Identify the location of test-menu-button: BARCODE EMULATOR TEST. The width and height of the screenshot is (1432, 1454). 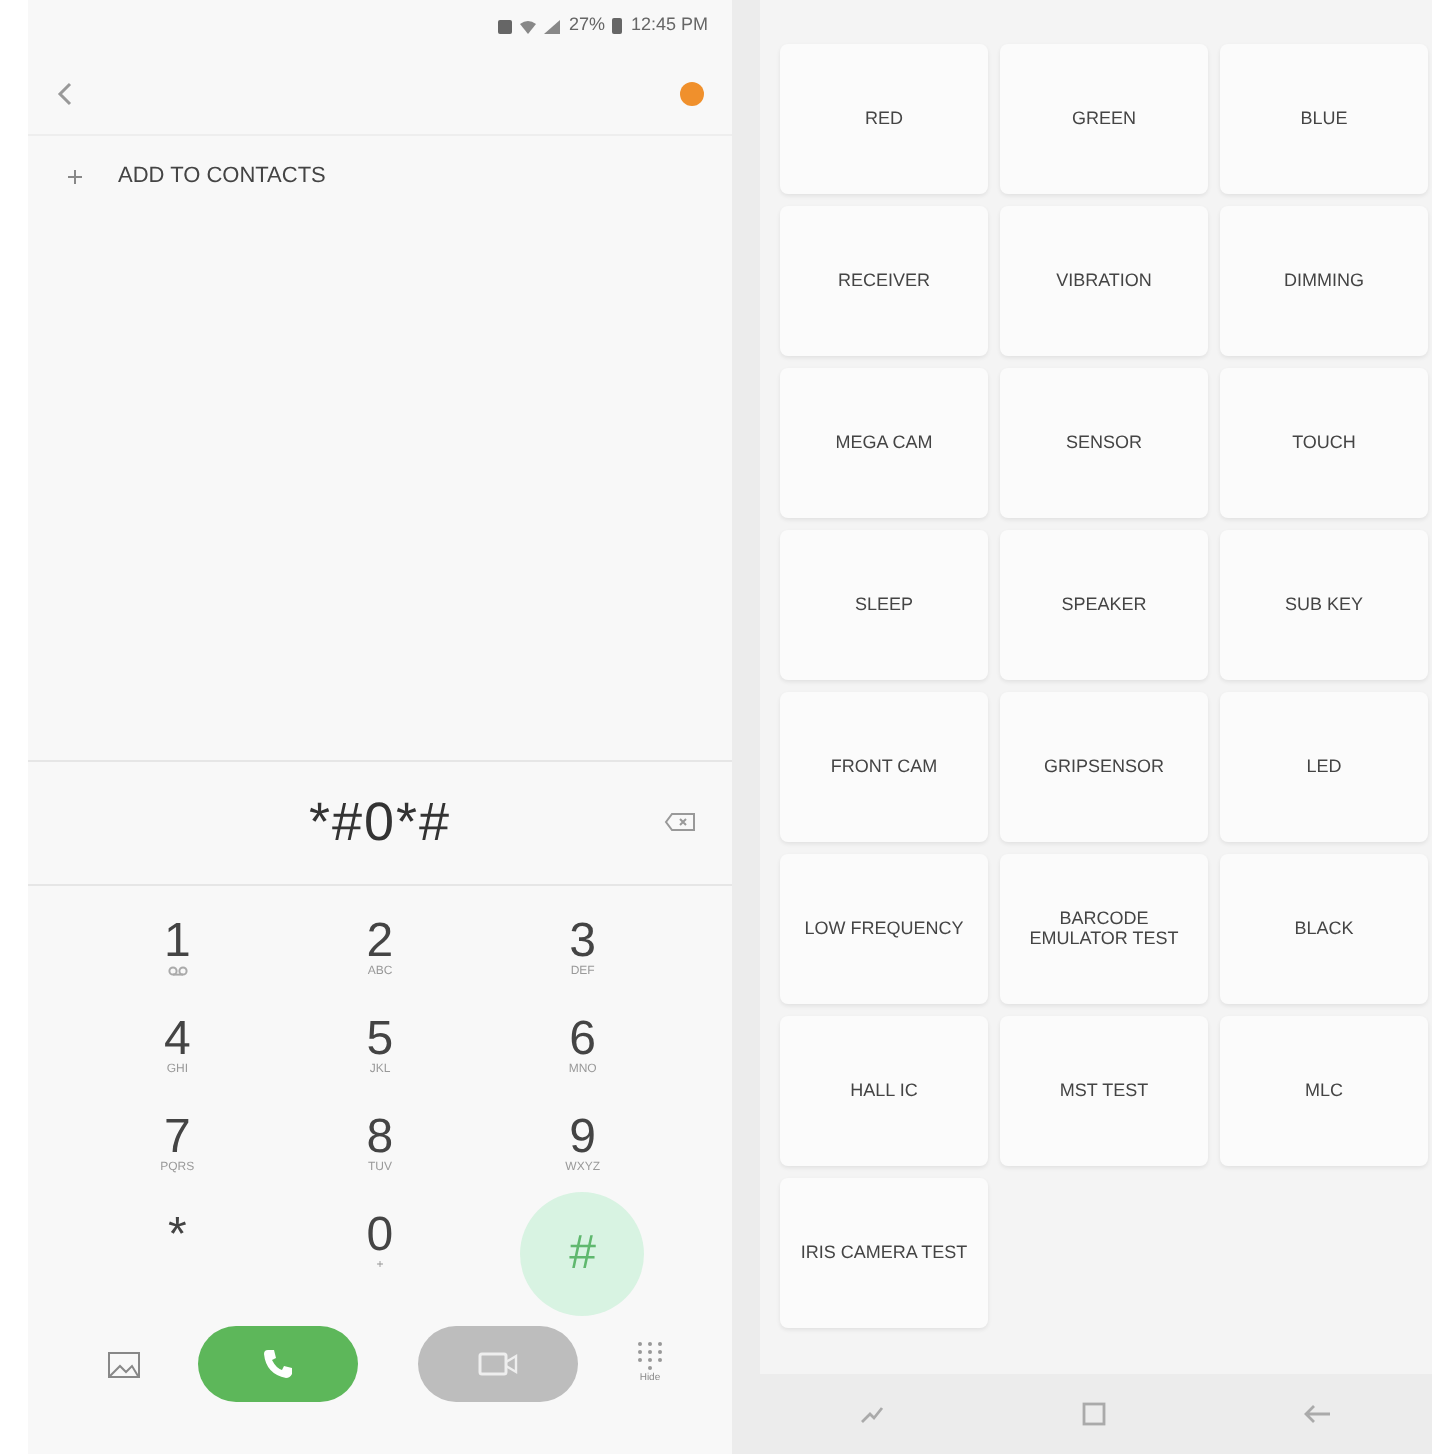
(1104, 929).